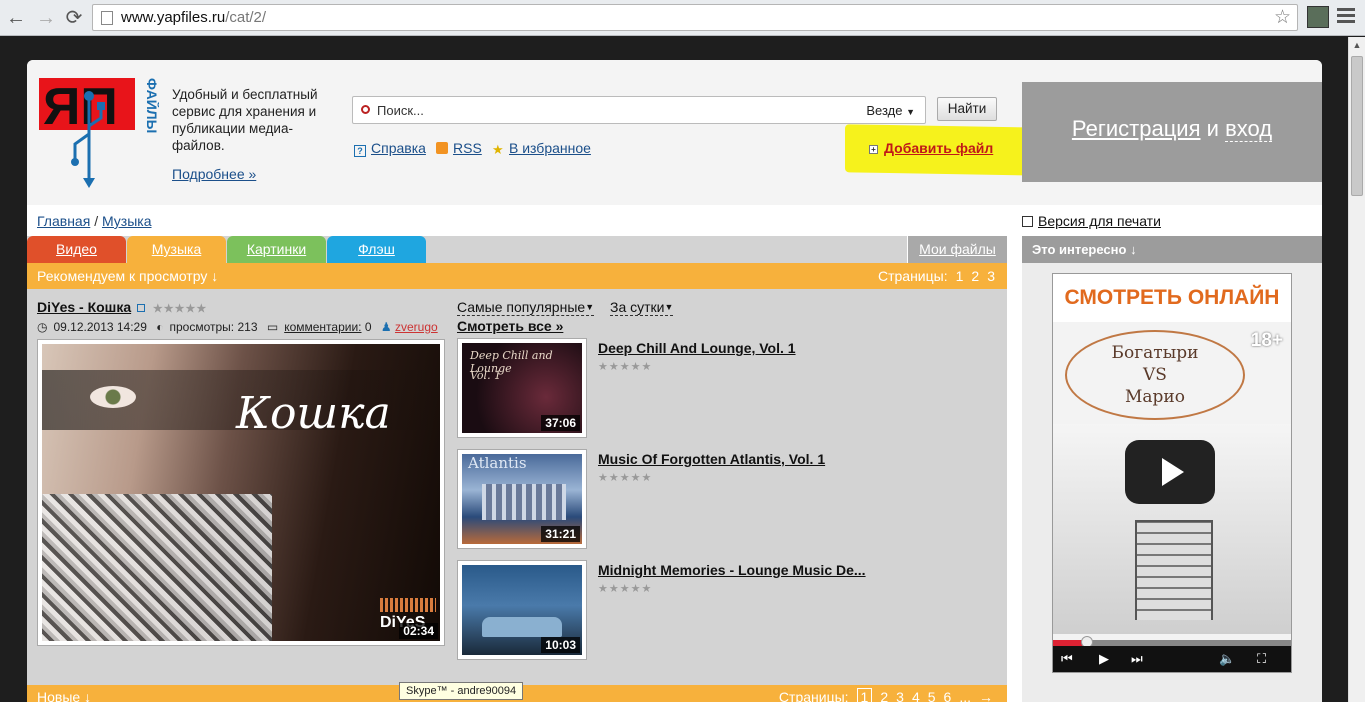 The image size is (1365, 702). Describe the element at coordinates (560, 534) in the screenshot. I see `item-duration: 31:21` at that location.